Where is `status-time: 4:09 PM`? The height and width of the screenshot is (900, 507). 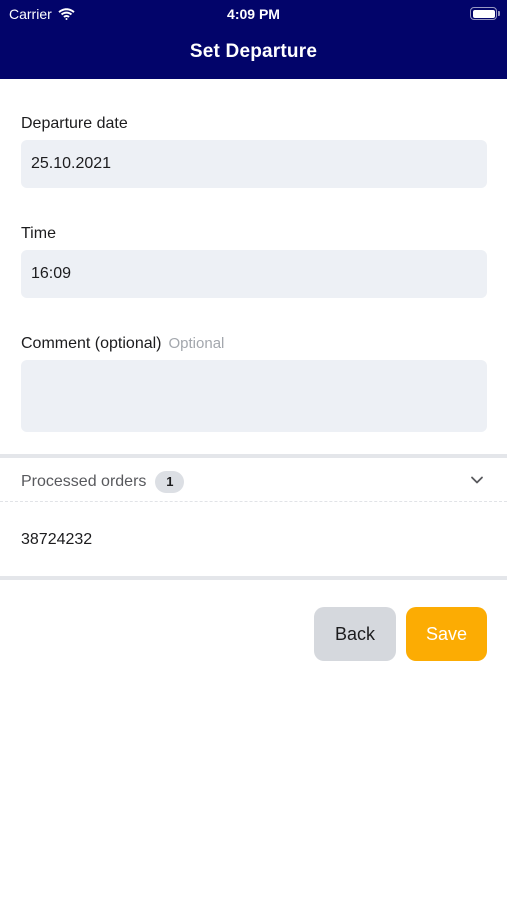 status-time: 4:09 PM is located at coordinates (253, 14).